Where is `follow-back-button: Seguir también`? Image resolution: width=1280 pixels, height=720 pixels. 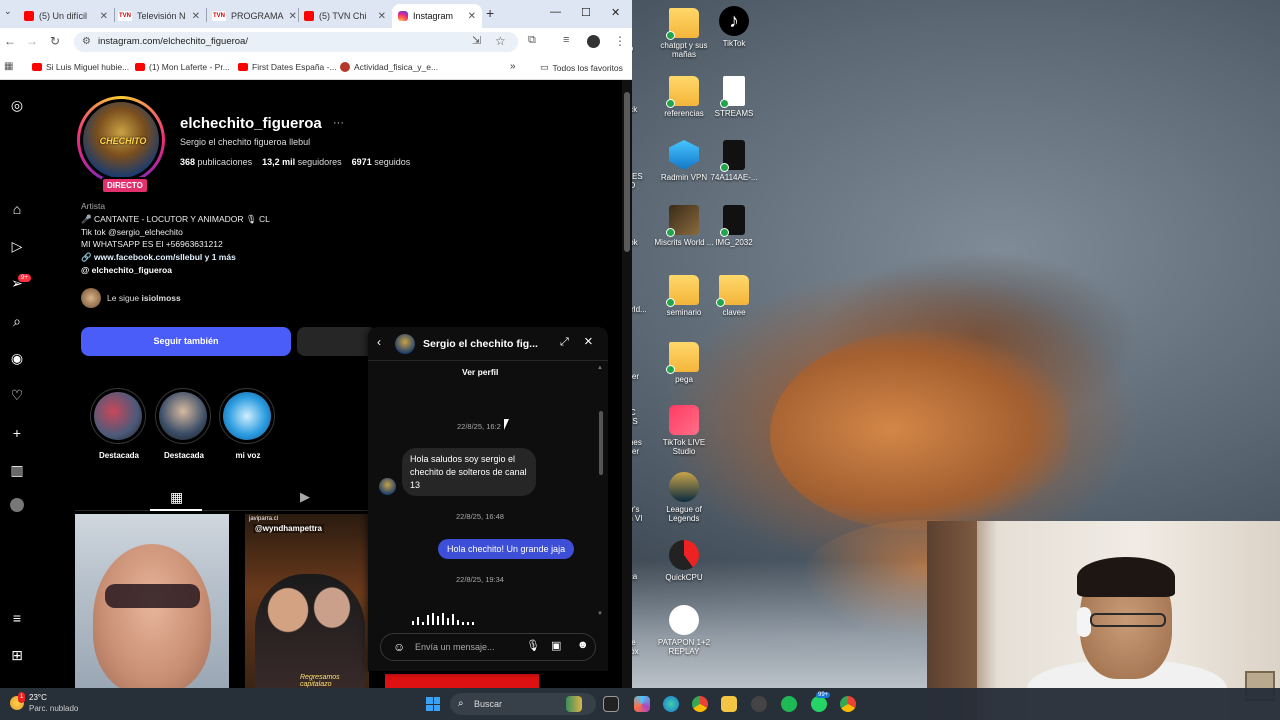
follow-back-button: Seguir también is located at coordinates (186, 341).